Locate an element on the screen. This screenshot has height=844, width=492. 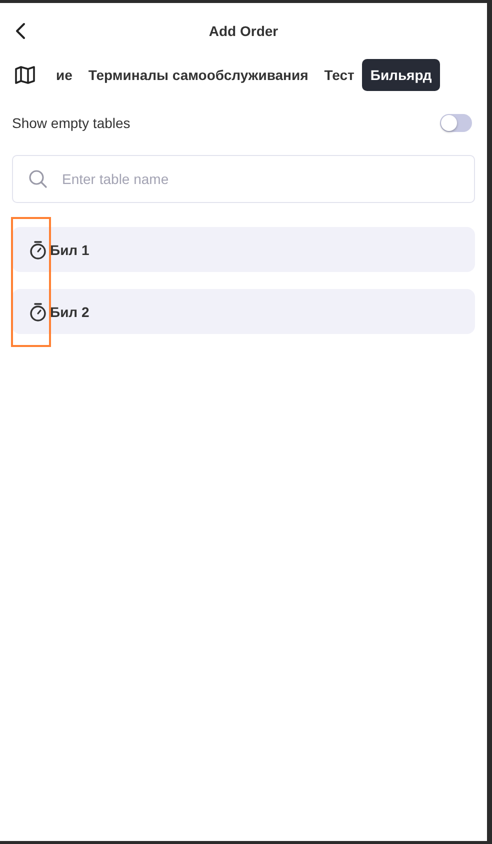
toggle-switch is located at coordinates (456, 123).